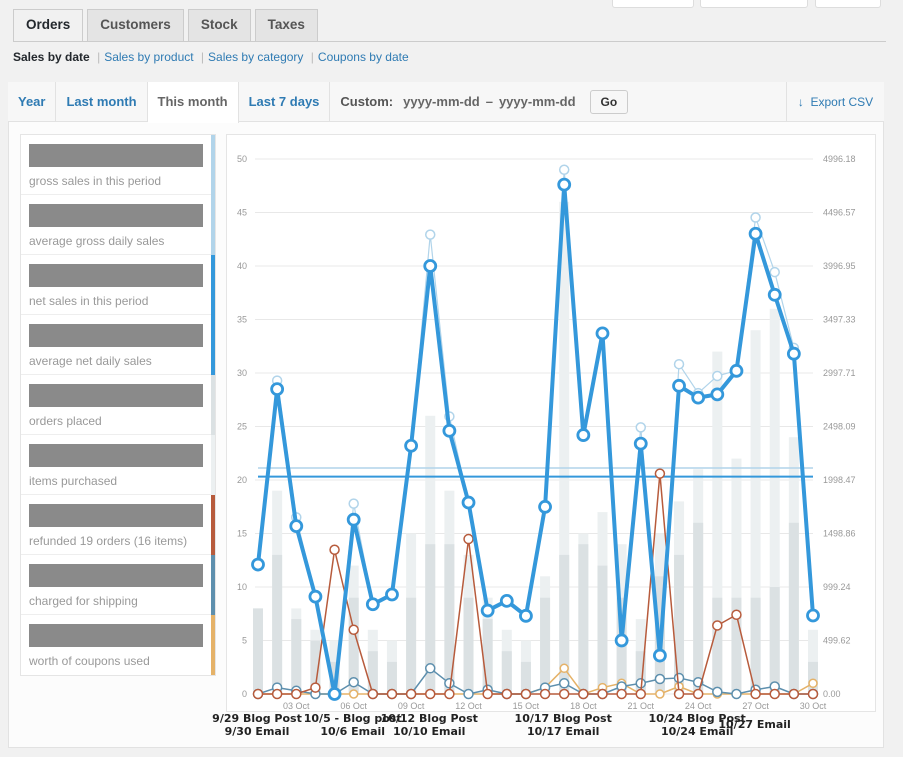 The height and width of the screenshot is (757, 903). What do you see at coordinates (118, 285) in the screenshot?
I see `legend-item: net sales in this period` at bounding box center [118, 285].